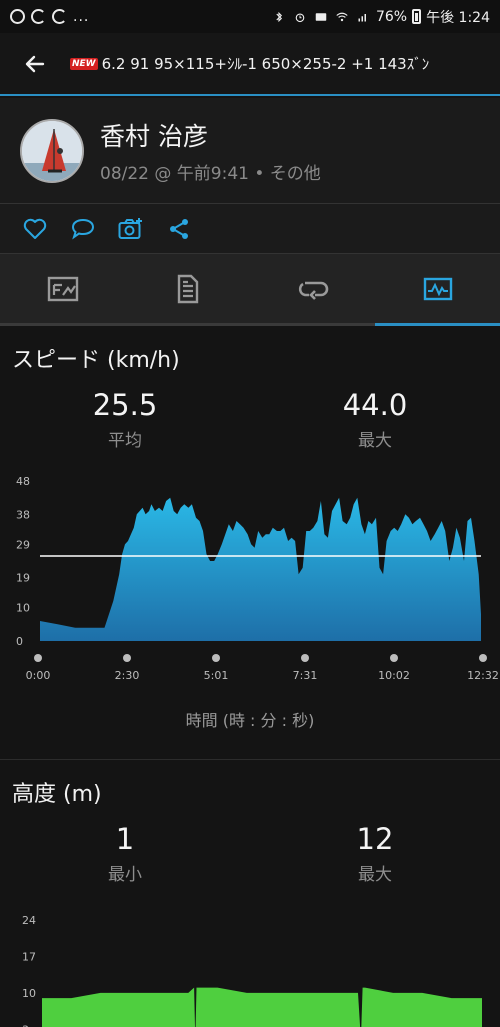 The width and height of the screenshot is (500, 1027). What do you see at coordinates (29, 920) in the screenshot?
I see `elevation-y-tick-label: 24` at bounding box center [29, 920].